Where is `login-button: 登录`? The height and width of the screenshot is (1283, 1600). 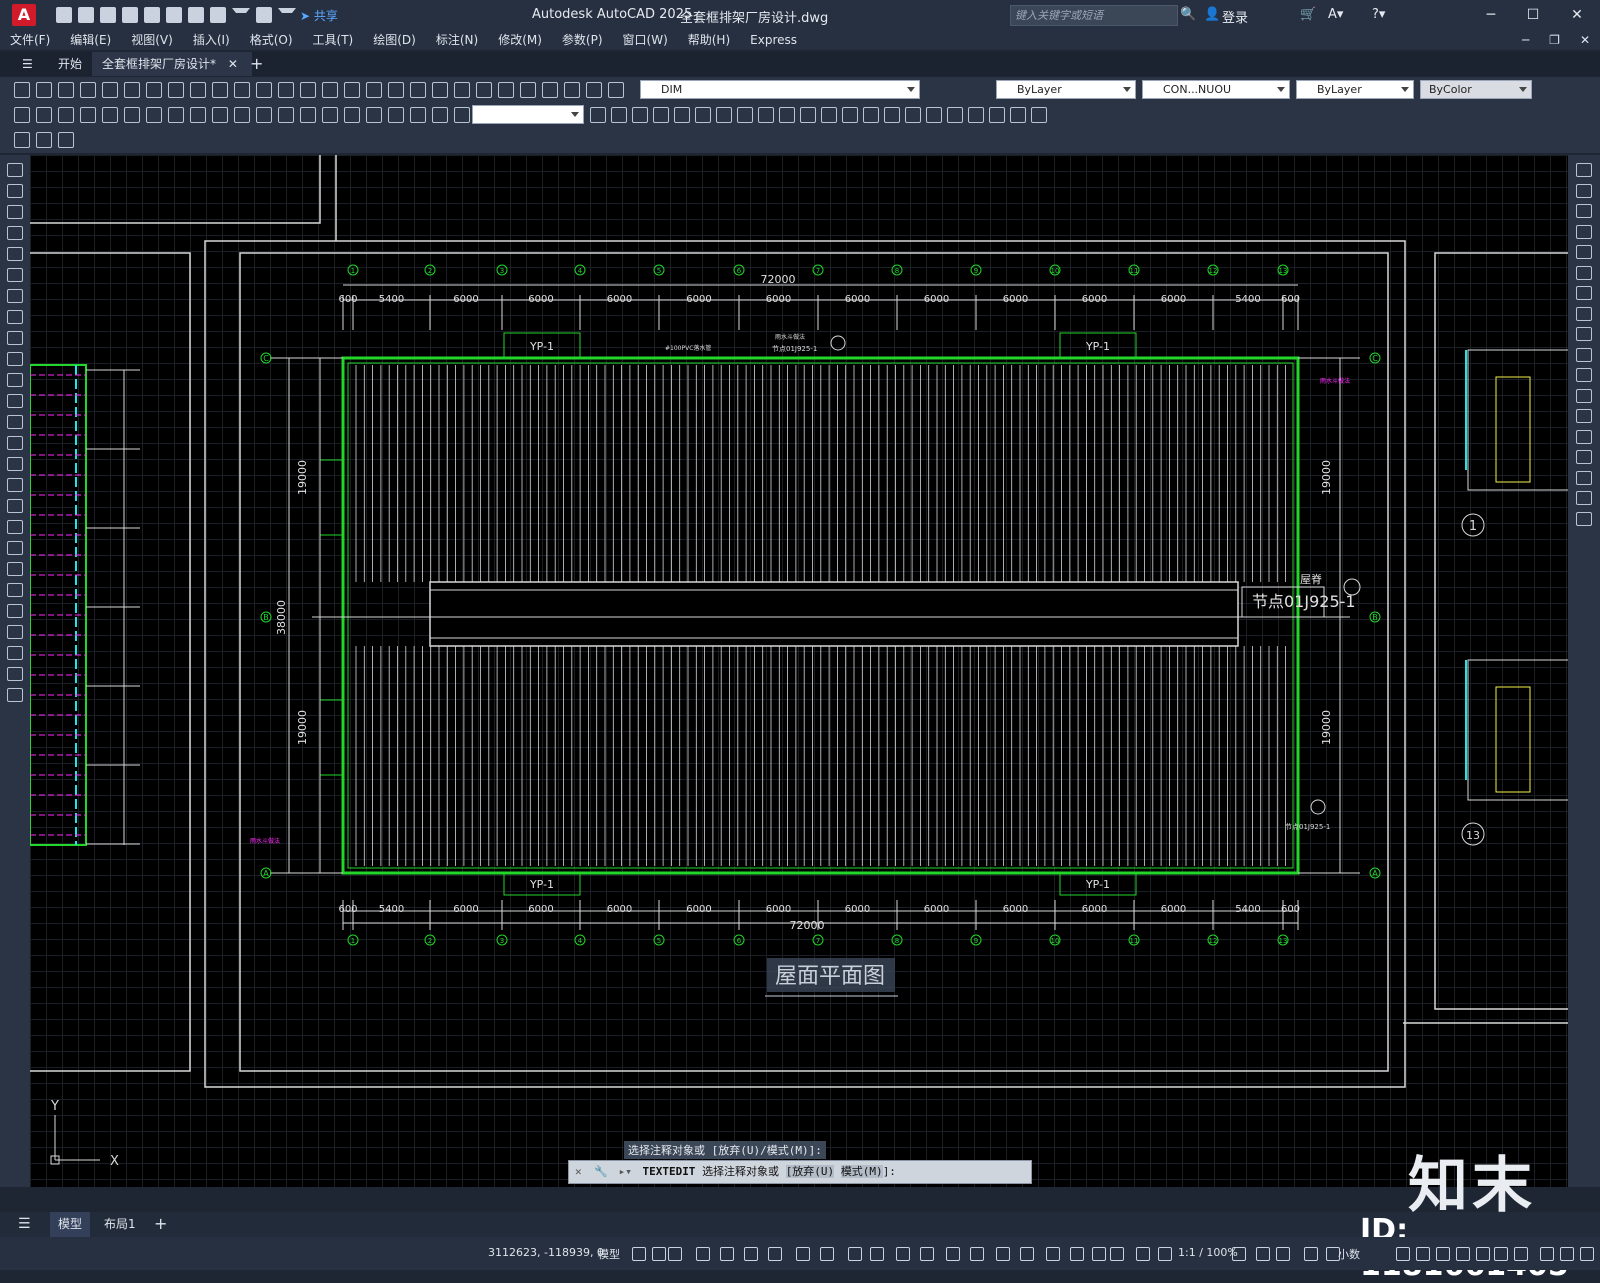
login-button: 登录 is located at coordinates (1235, 16).